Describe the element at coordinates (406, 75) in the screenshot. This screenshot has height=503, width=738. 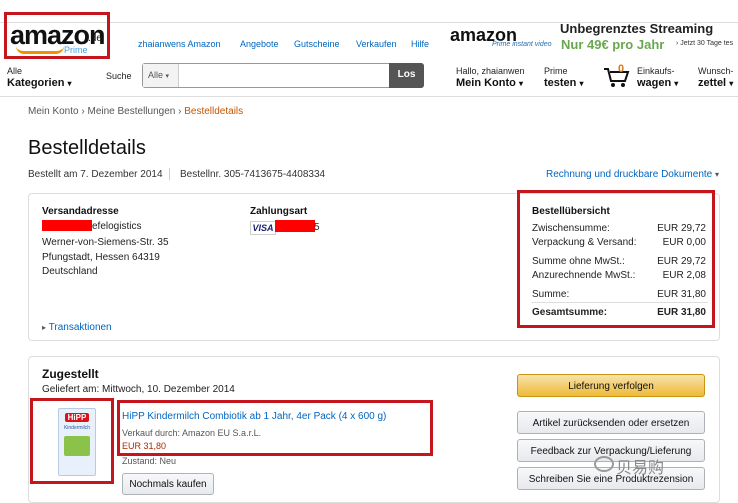
I see `search-button: Los` at that location.